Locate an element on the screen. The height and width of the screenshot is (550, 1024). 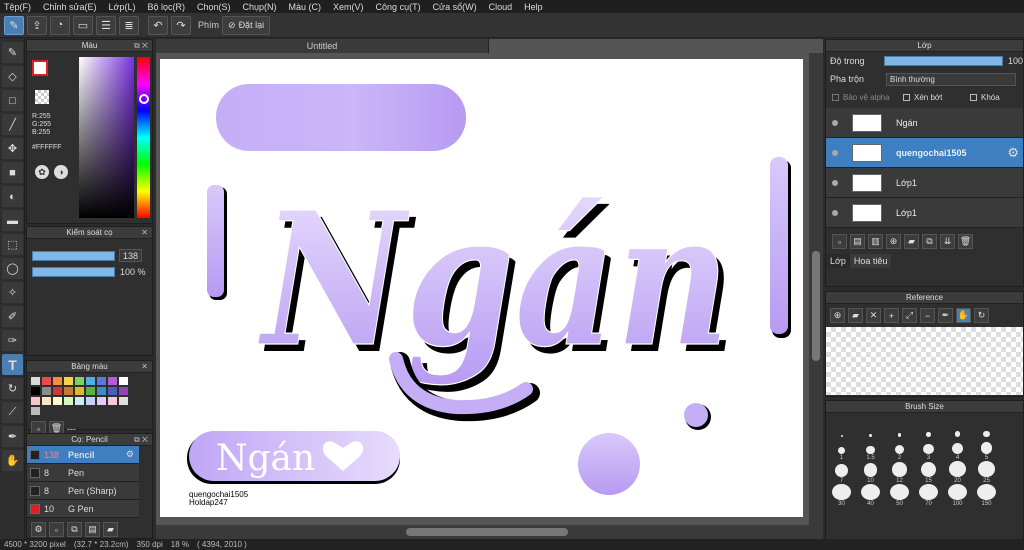
lasso-icon: ◯ is located at coordinates (12, 268).